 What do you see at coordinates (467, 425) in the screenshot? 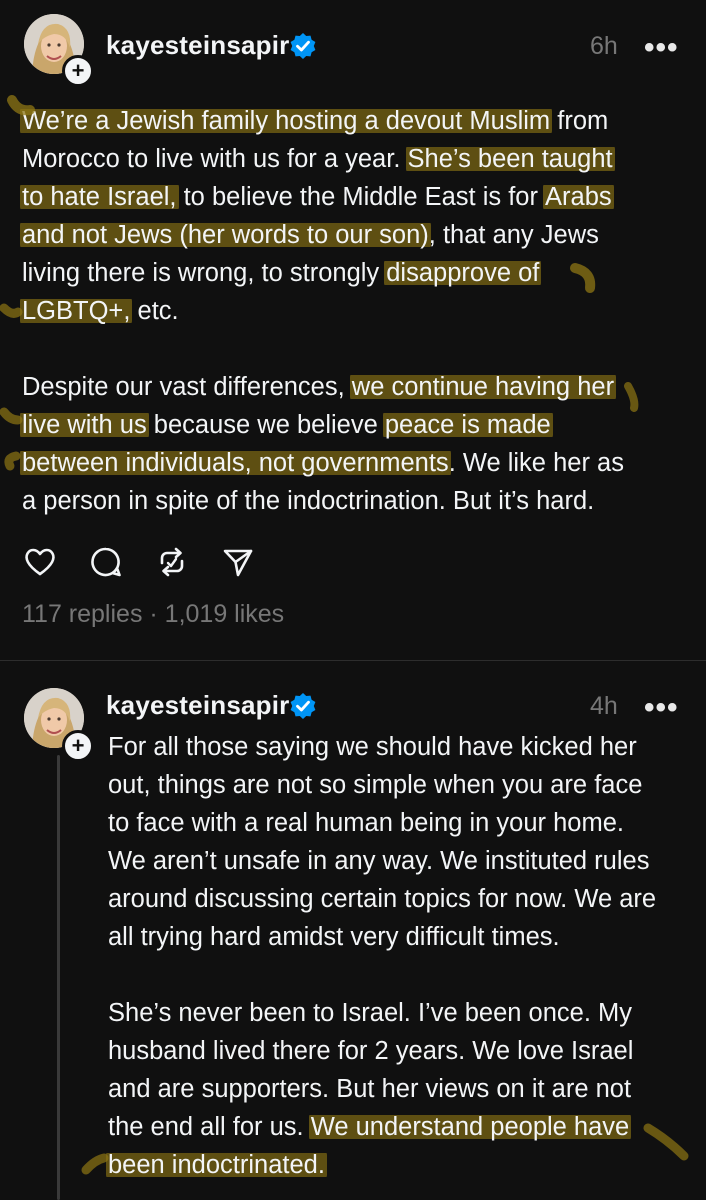
I see `highlighted-text: peace is made` at bounding box center [467, 425].